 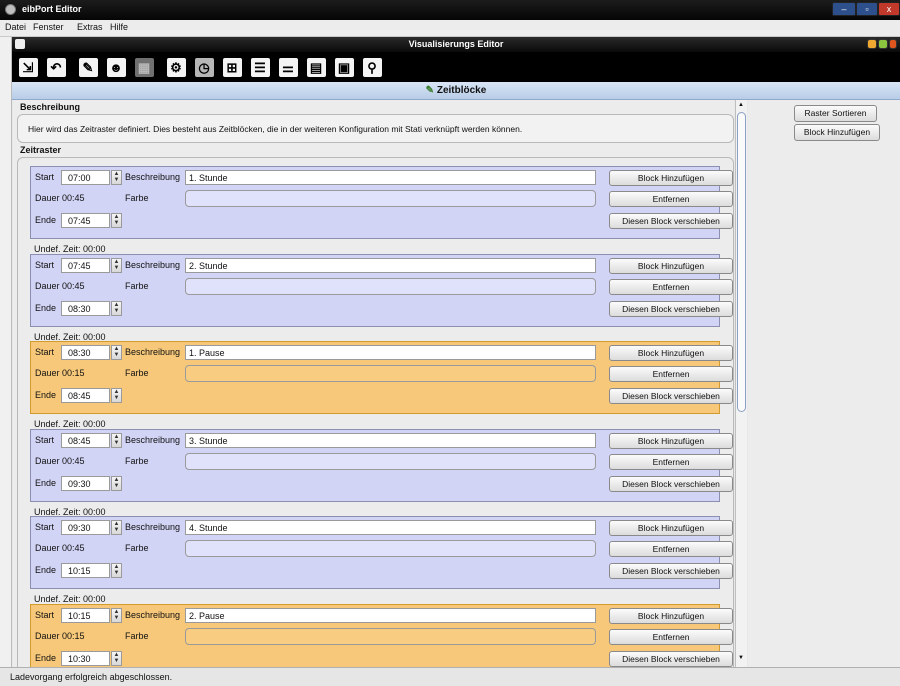 What do you see at coordinates (456, 44) in the screenshot?
I see `editor-title-bar: Visualisierungs Editor` at bounding box center [456, 44].